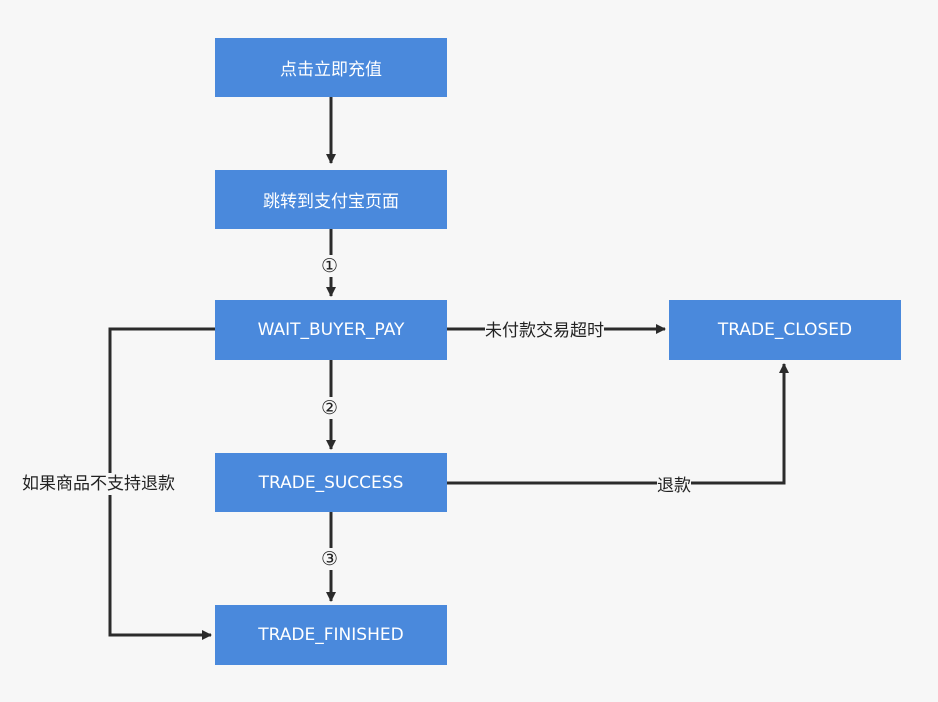  What do you see at coordinates (331, 199) in the screenshot?
I see `node-jump-alipay: 跳转到支付宝页面` at bounding box center [331, 199].